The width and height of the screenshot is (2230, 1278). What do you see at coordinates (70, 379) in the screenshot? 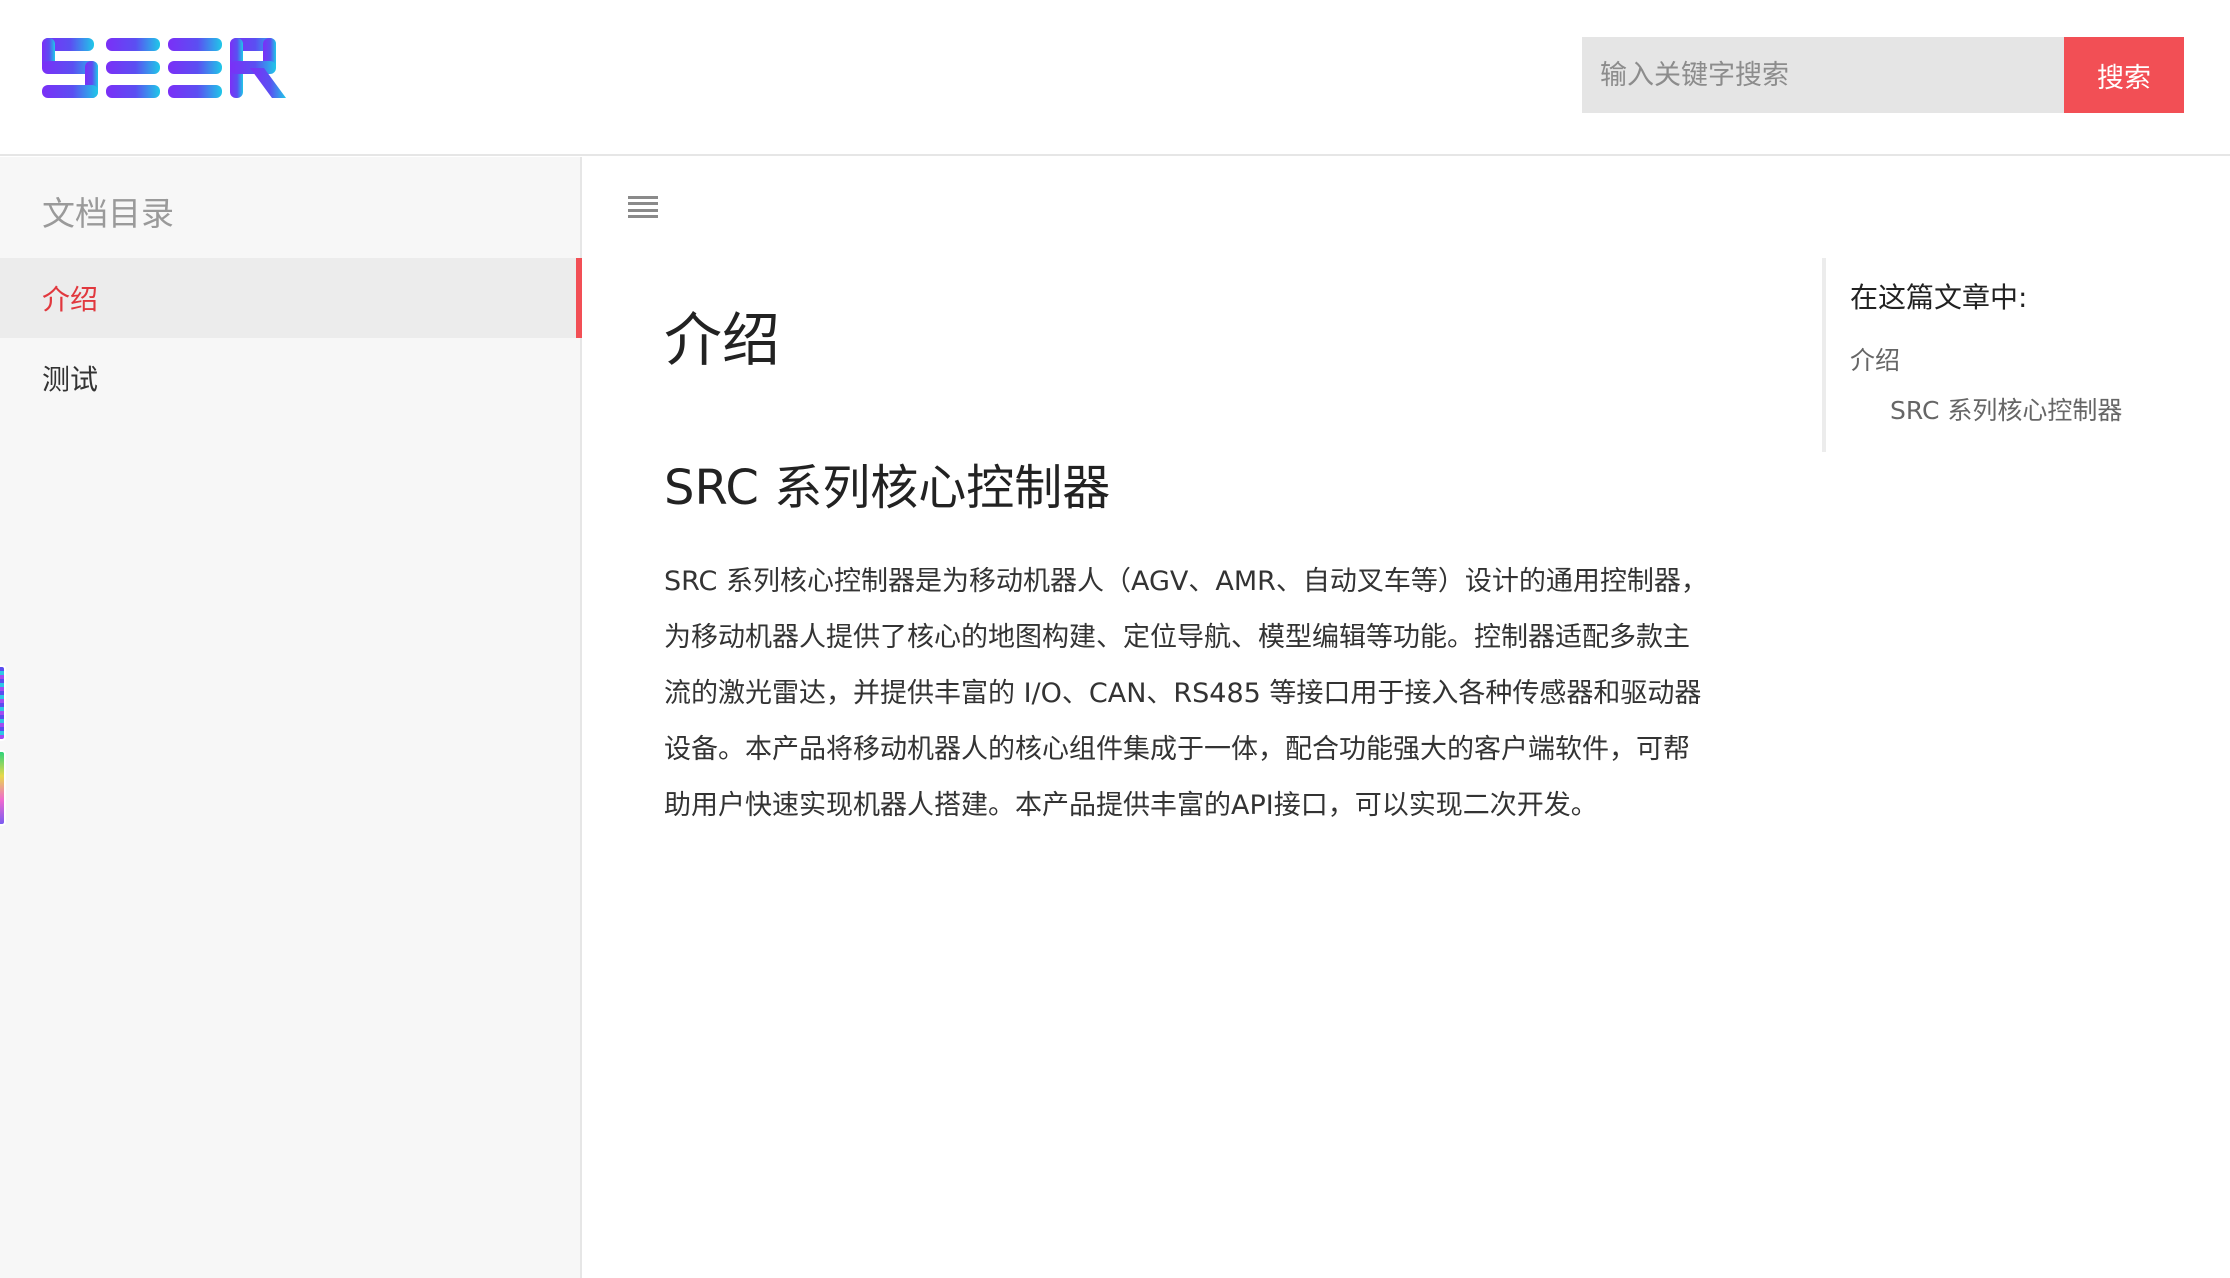
I see `sidebar-item-label: 测试` at bounding box center [70, 379].